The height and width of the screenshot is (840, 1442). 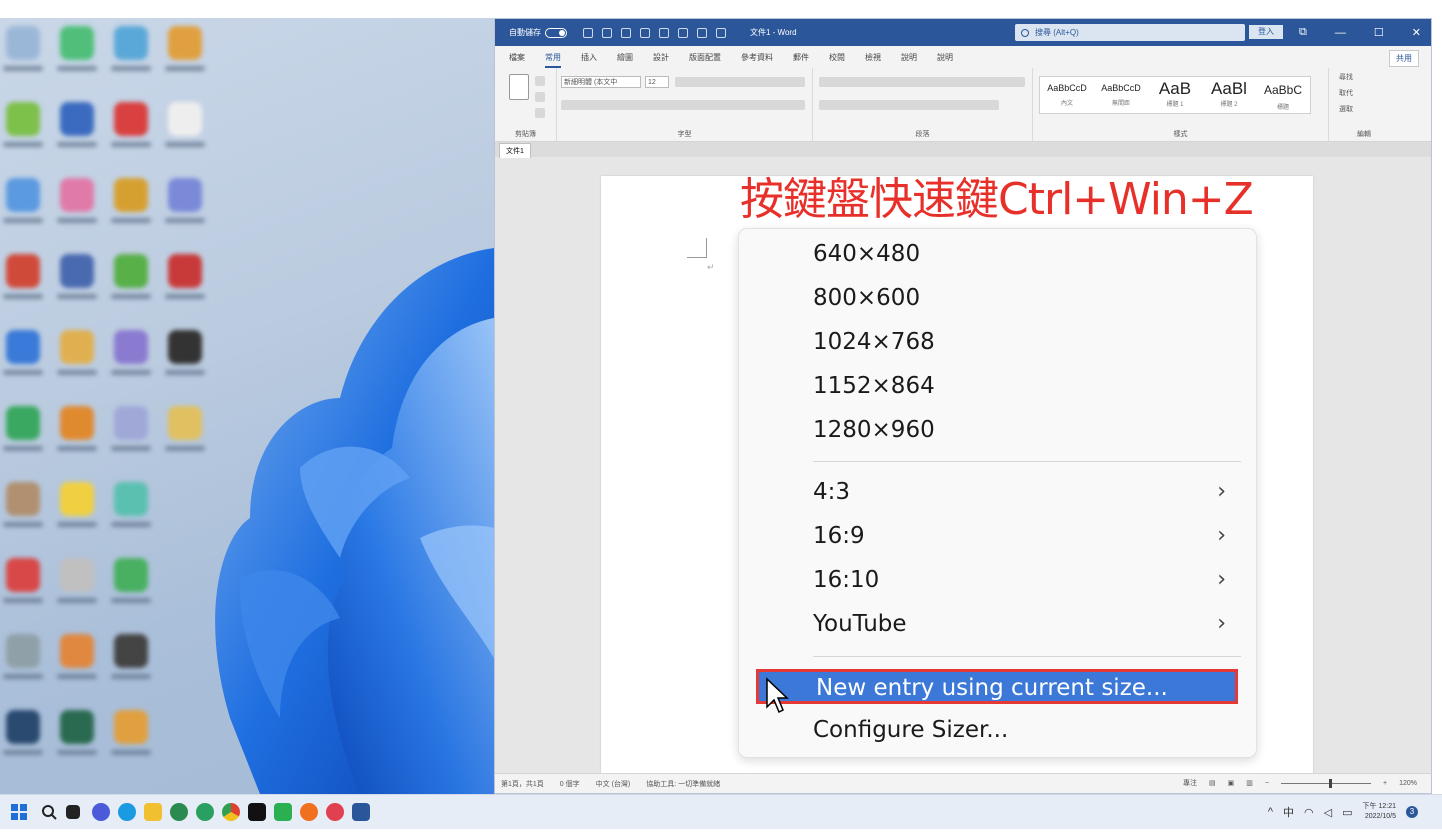 I want to click on menu-item-ratio-4-3: 4:3 ›, so click(x=998, y=492).